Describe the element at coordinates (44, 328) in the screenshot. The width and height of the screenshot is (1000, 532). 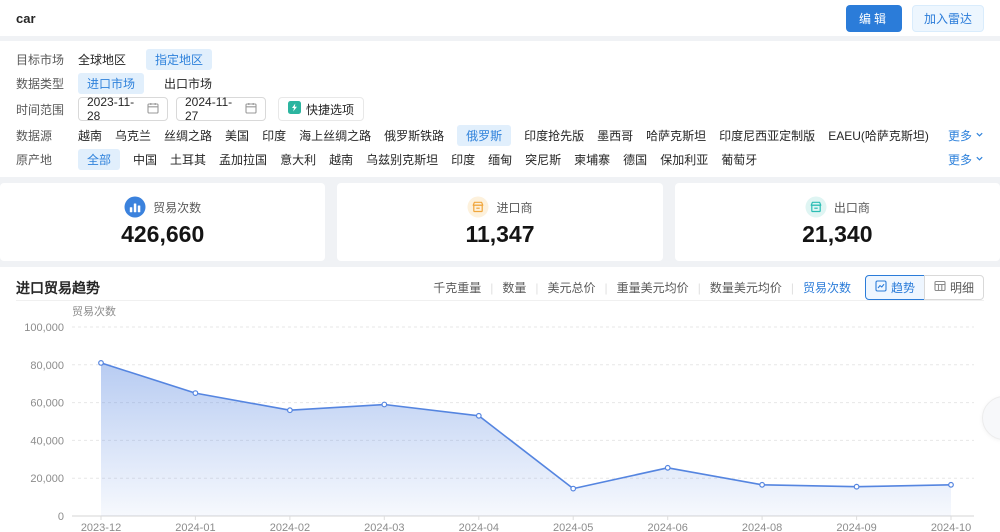
I see `svg-text: 100,000` at that location.